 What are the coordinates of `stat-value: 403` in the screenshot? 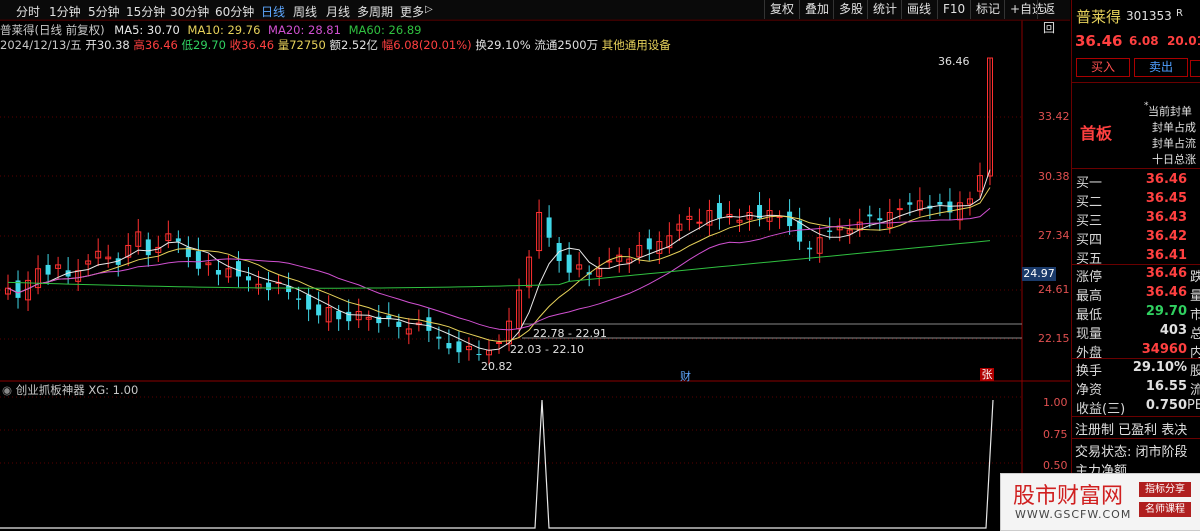 It's located at (1173, 330).